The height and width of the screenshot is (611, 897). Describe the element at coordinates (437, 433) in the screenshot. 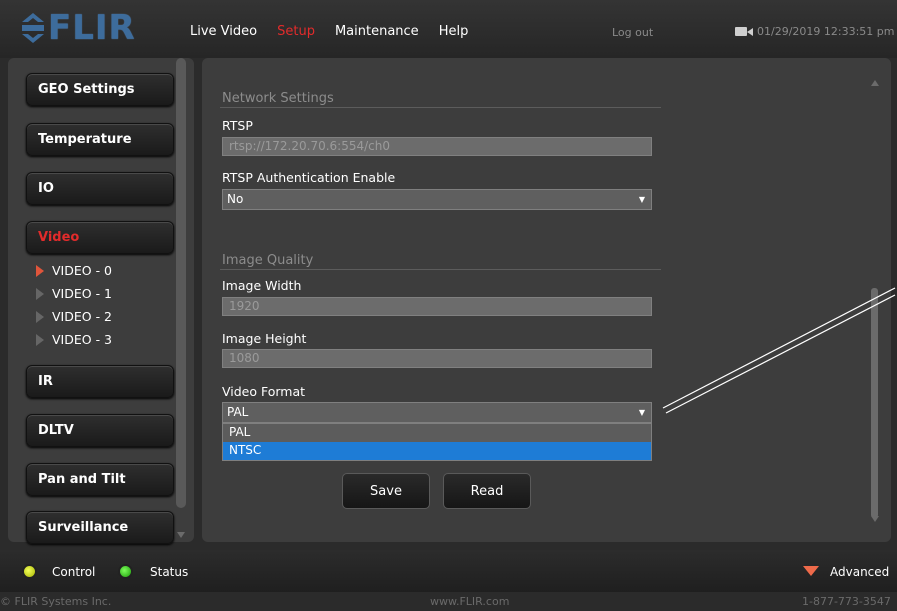

I see `option-pal: PAL` at that location.